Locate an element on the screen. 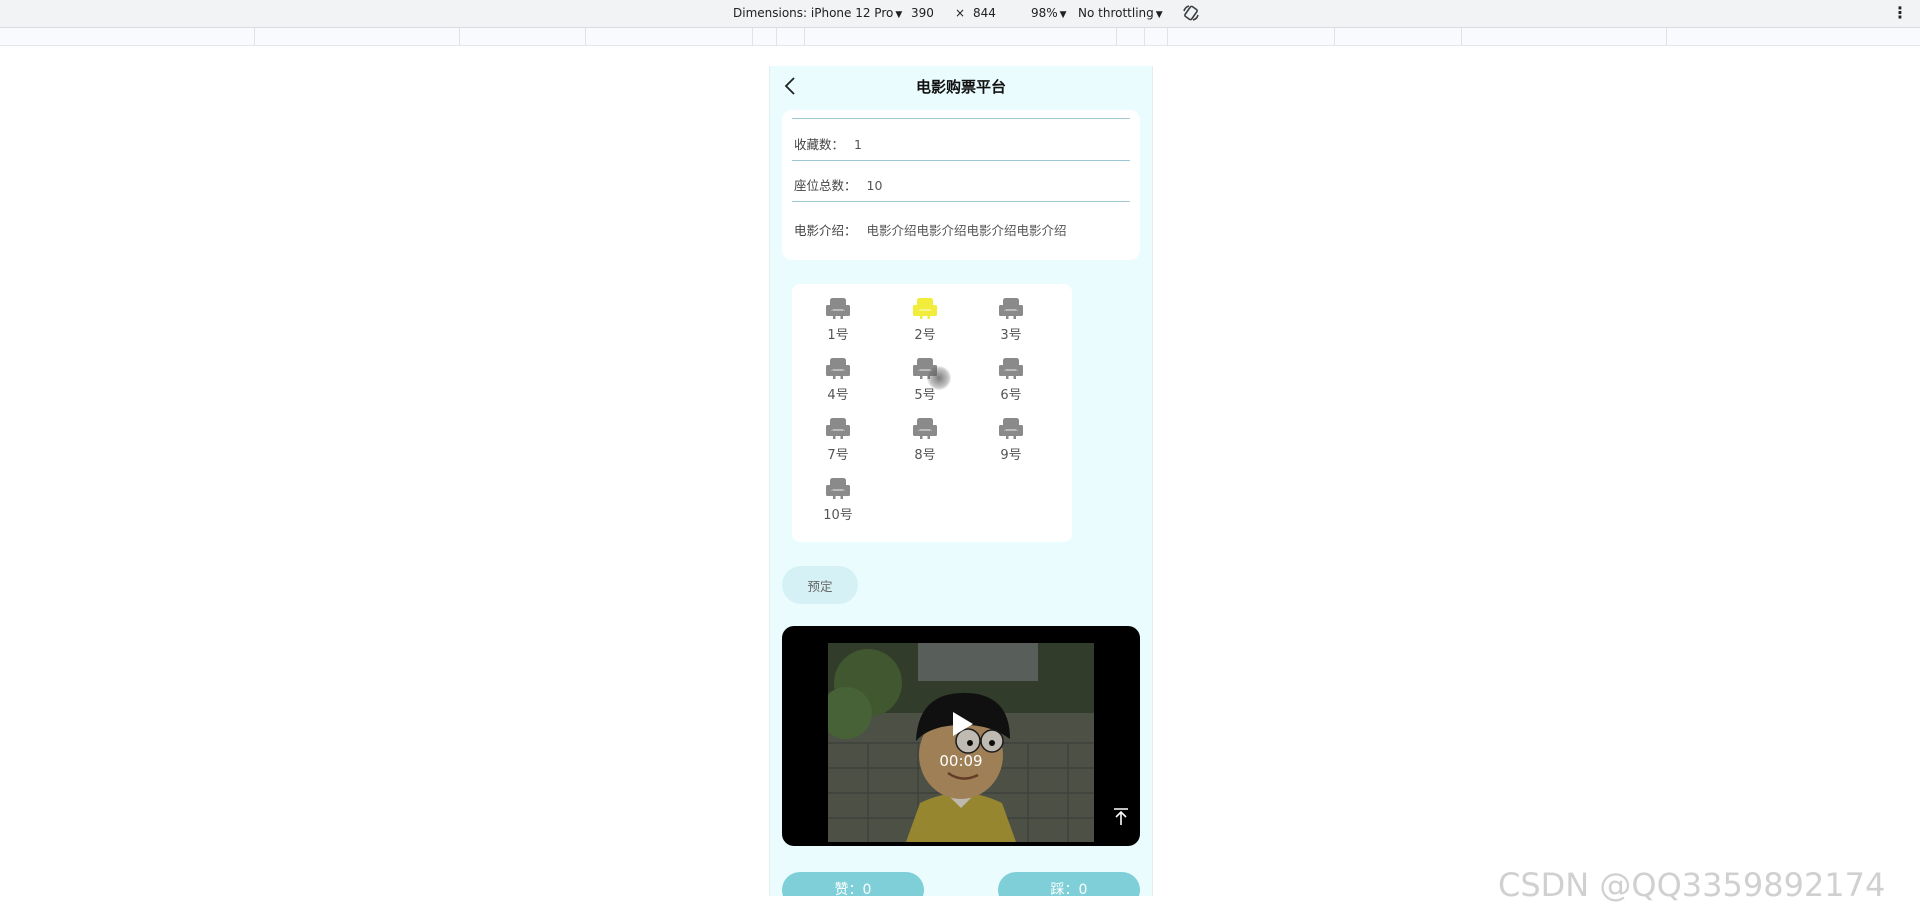 The image size is (1920, 918). intro-value: 电影介绍电影介绍电影介绍电影介绍 is located at coordinates (966, 230).